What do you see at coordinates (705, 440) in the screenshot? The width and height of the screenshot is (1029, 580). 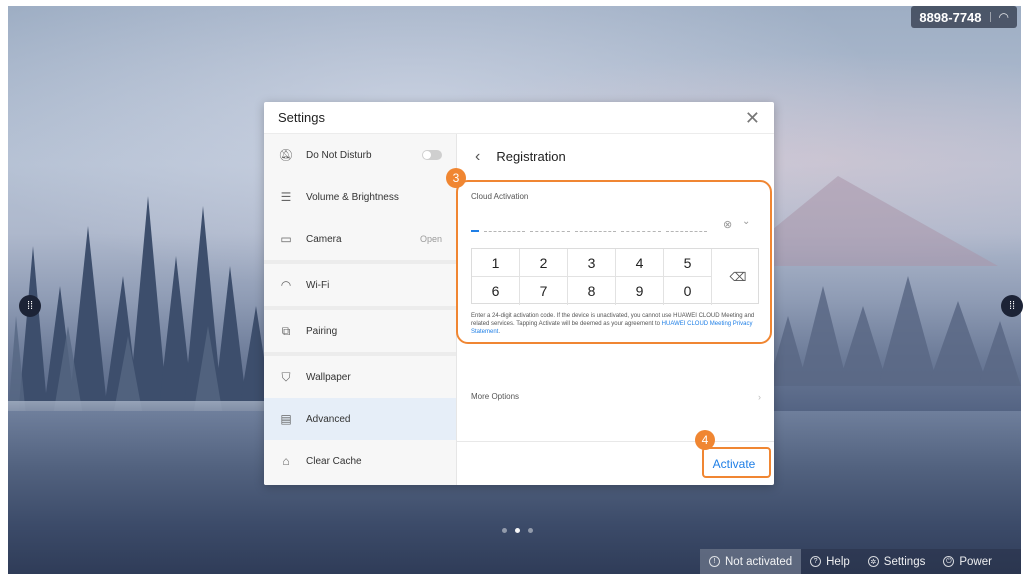 I see `annotation-step-4: 4` at bounding box center [705, 440].